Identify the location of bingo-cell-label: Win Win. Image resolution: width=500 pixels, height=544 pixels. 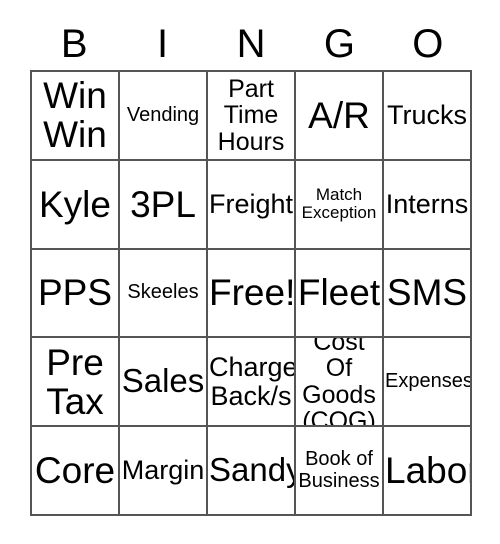
(75, 115).